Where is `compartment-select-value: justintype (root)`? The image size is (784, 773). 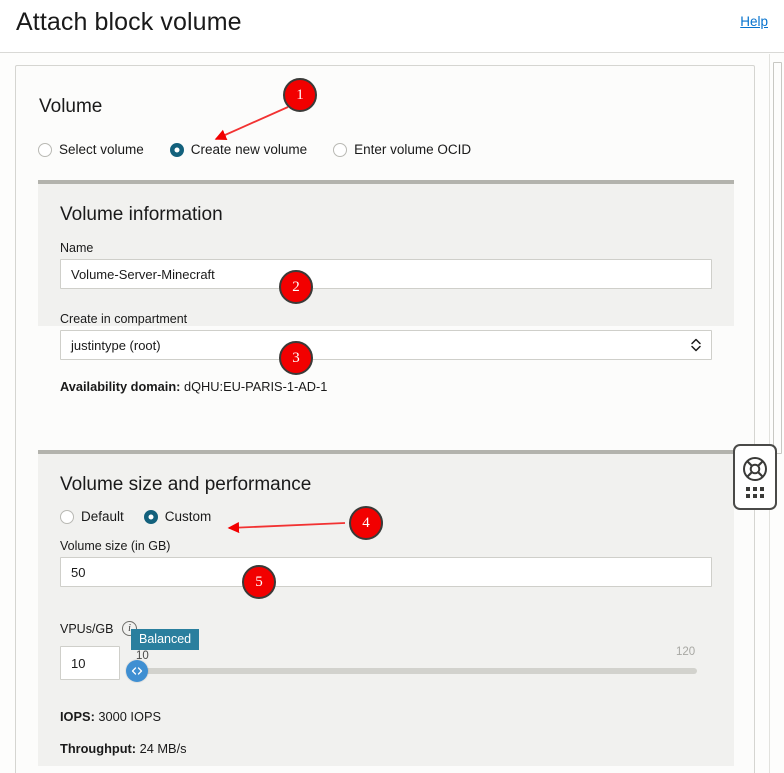
compartment-select-value: justintype (root) is located at coordinates (116, 345).